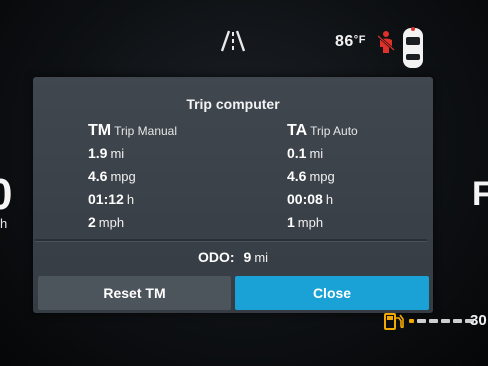 The width and height of the screenshot is (488, 366). Describe the element at coordinates (372, 222) in the screenshot. I see `trip-auto-speed: 1 mph` at that location.